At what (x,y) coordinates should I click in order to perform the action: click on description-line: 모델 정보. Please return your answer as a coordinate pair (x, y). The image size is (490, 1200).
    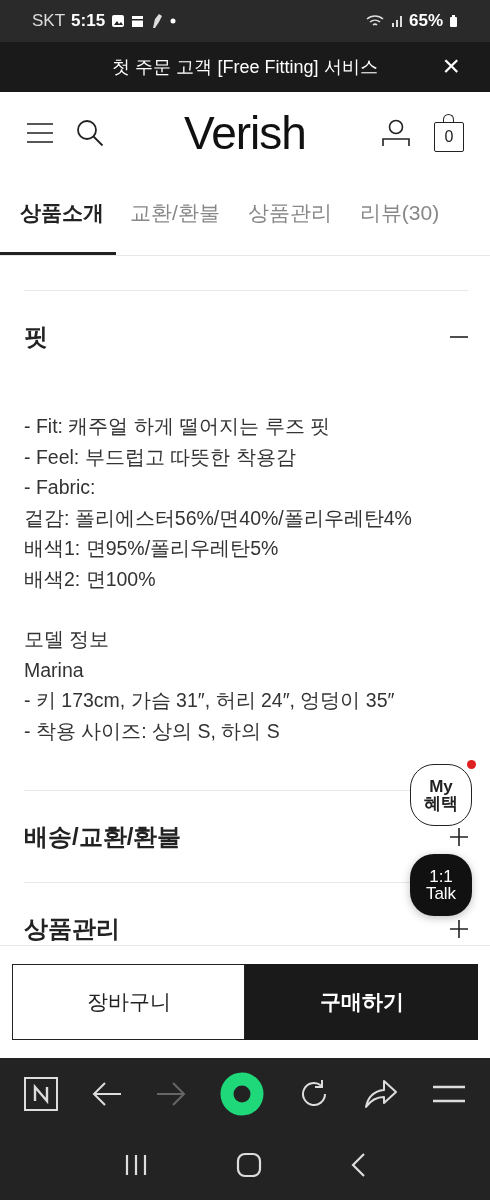
    Looking at the image, I should click on (67, 639).